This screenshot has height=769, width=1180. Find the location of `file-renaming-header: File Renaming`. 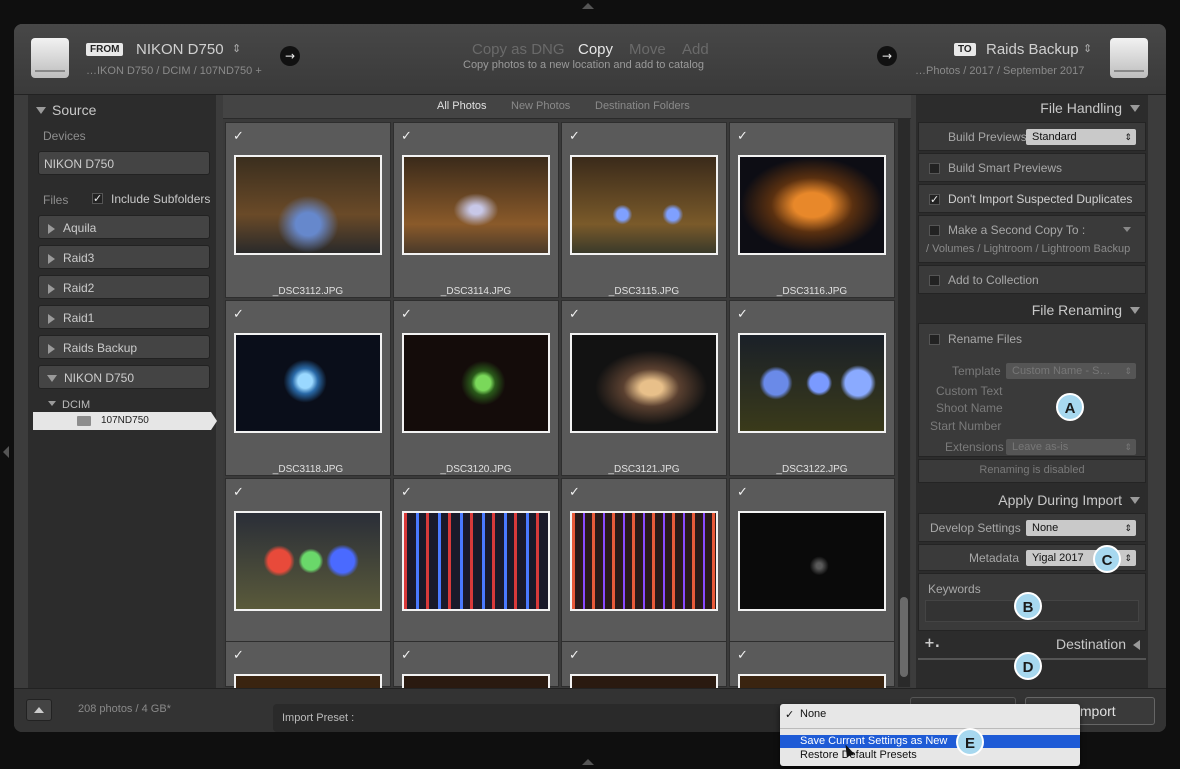

file-renaming-header: File Renaming is located at coordinates (1086, 309).